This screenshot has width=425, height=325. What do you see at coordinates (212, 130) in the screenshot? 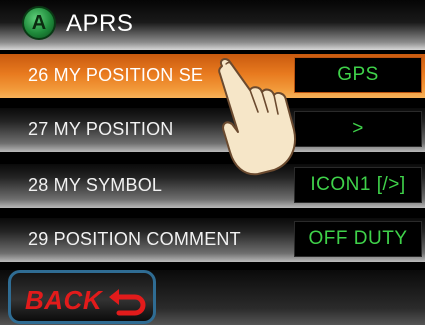
I see `menu-item-27-my-position: 27 MY POSITION >` at bounding box center [212, 130].